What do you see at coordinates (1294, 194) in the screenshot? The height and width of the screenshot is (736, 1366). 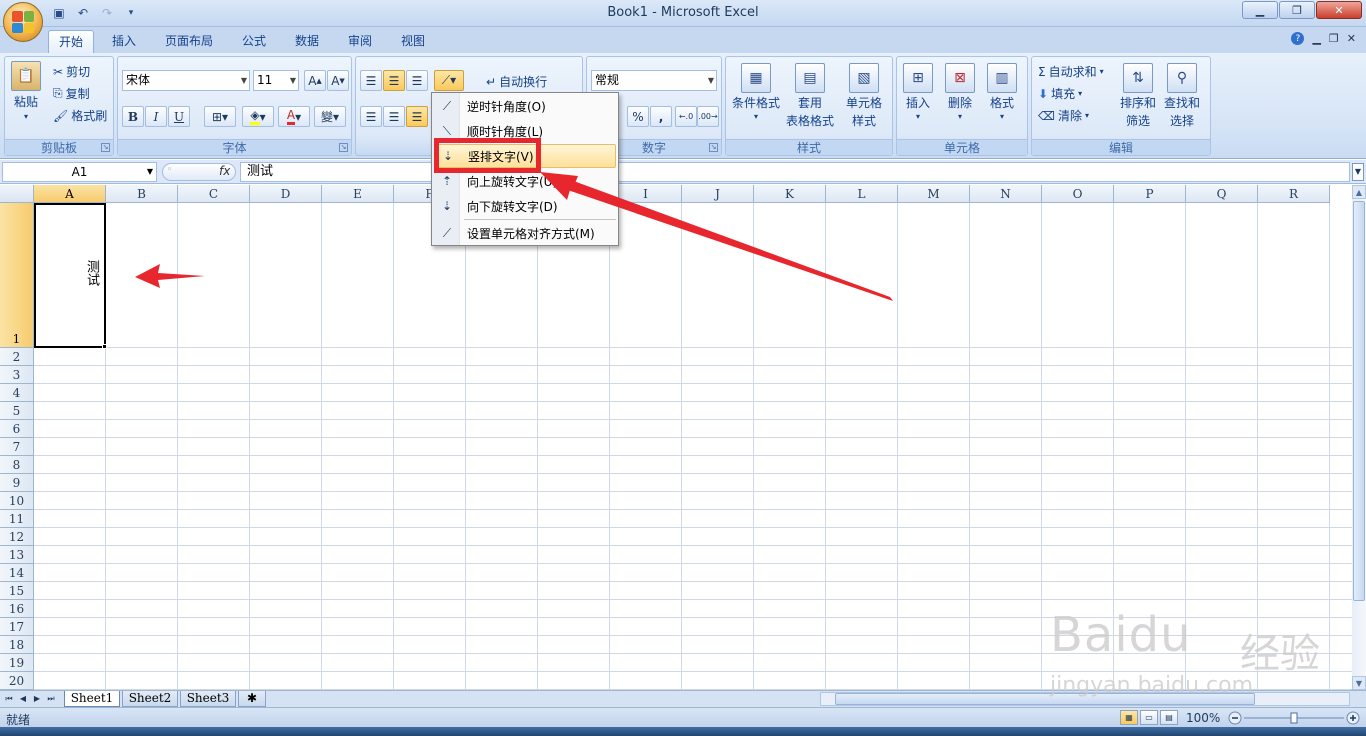 I see `column-header-r: R` at bounding box center [1294, 194].